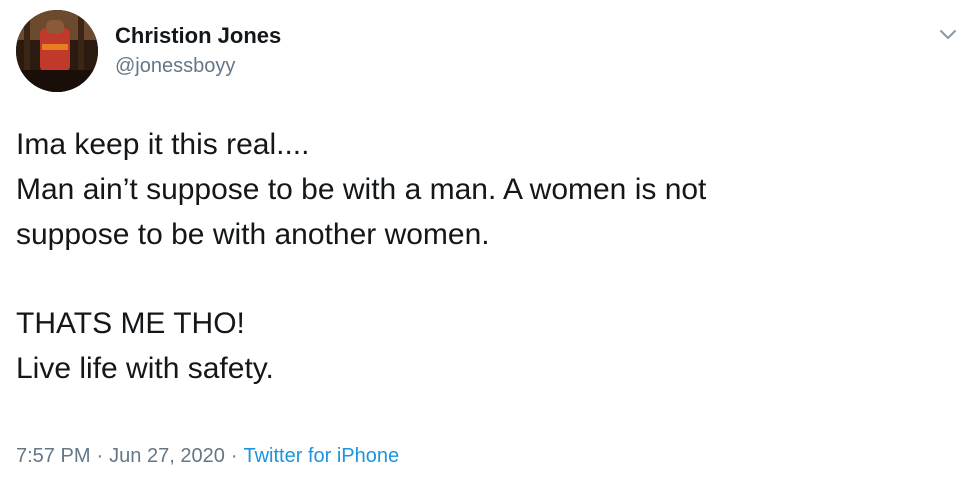  I want to click on avatar, so click(57, 51).